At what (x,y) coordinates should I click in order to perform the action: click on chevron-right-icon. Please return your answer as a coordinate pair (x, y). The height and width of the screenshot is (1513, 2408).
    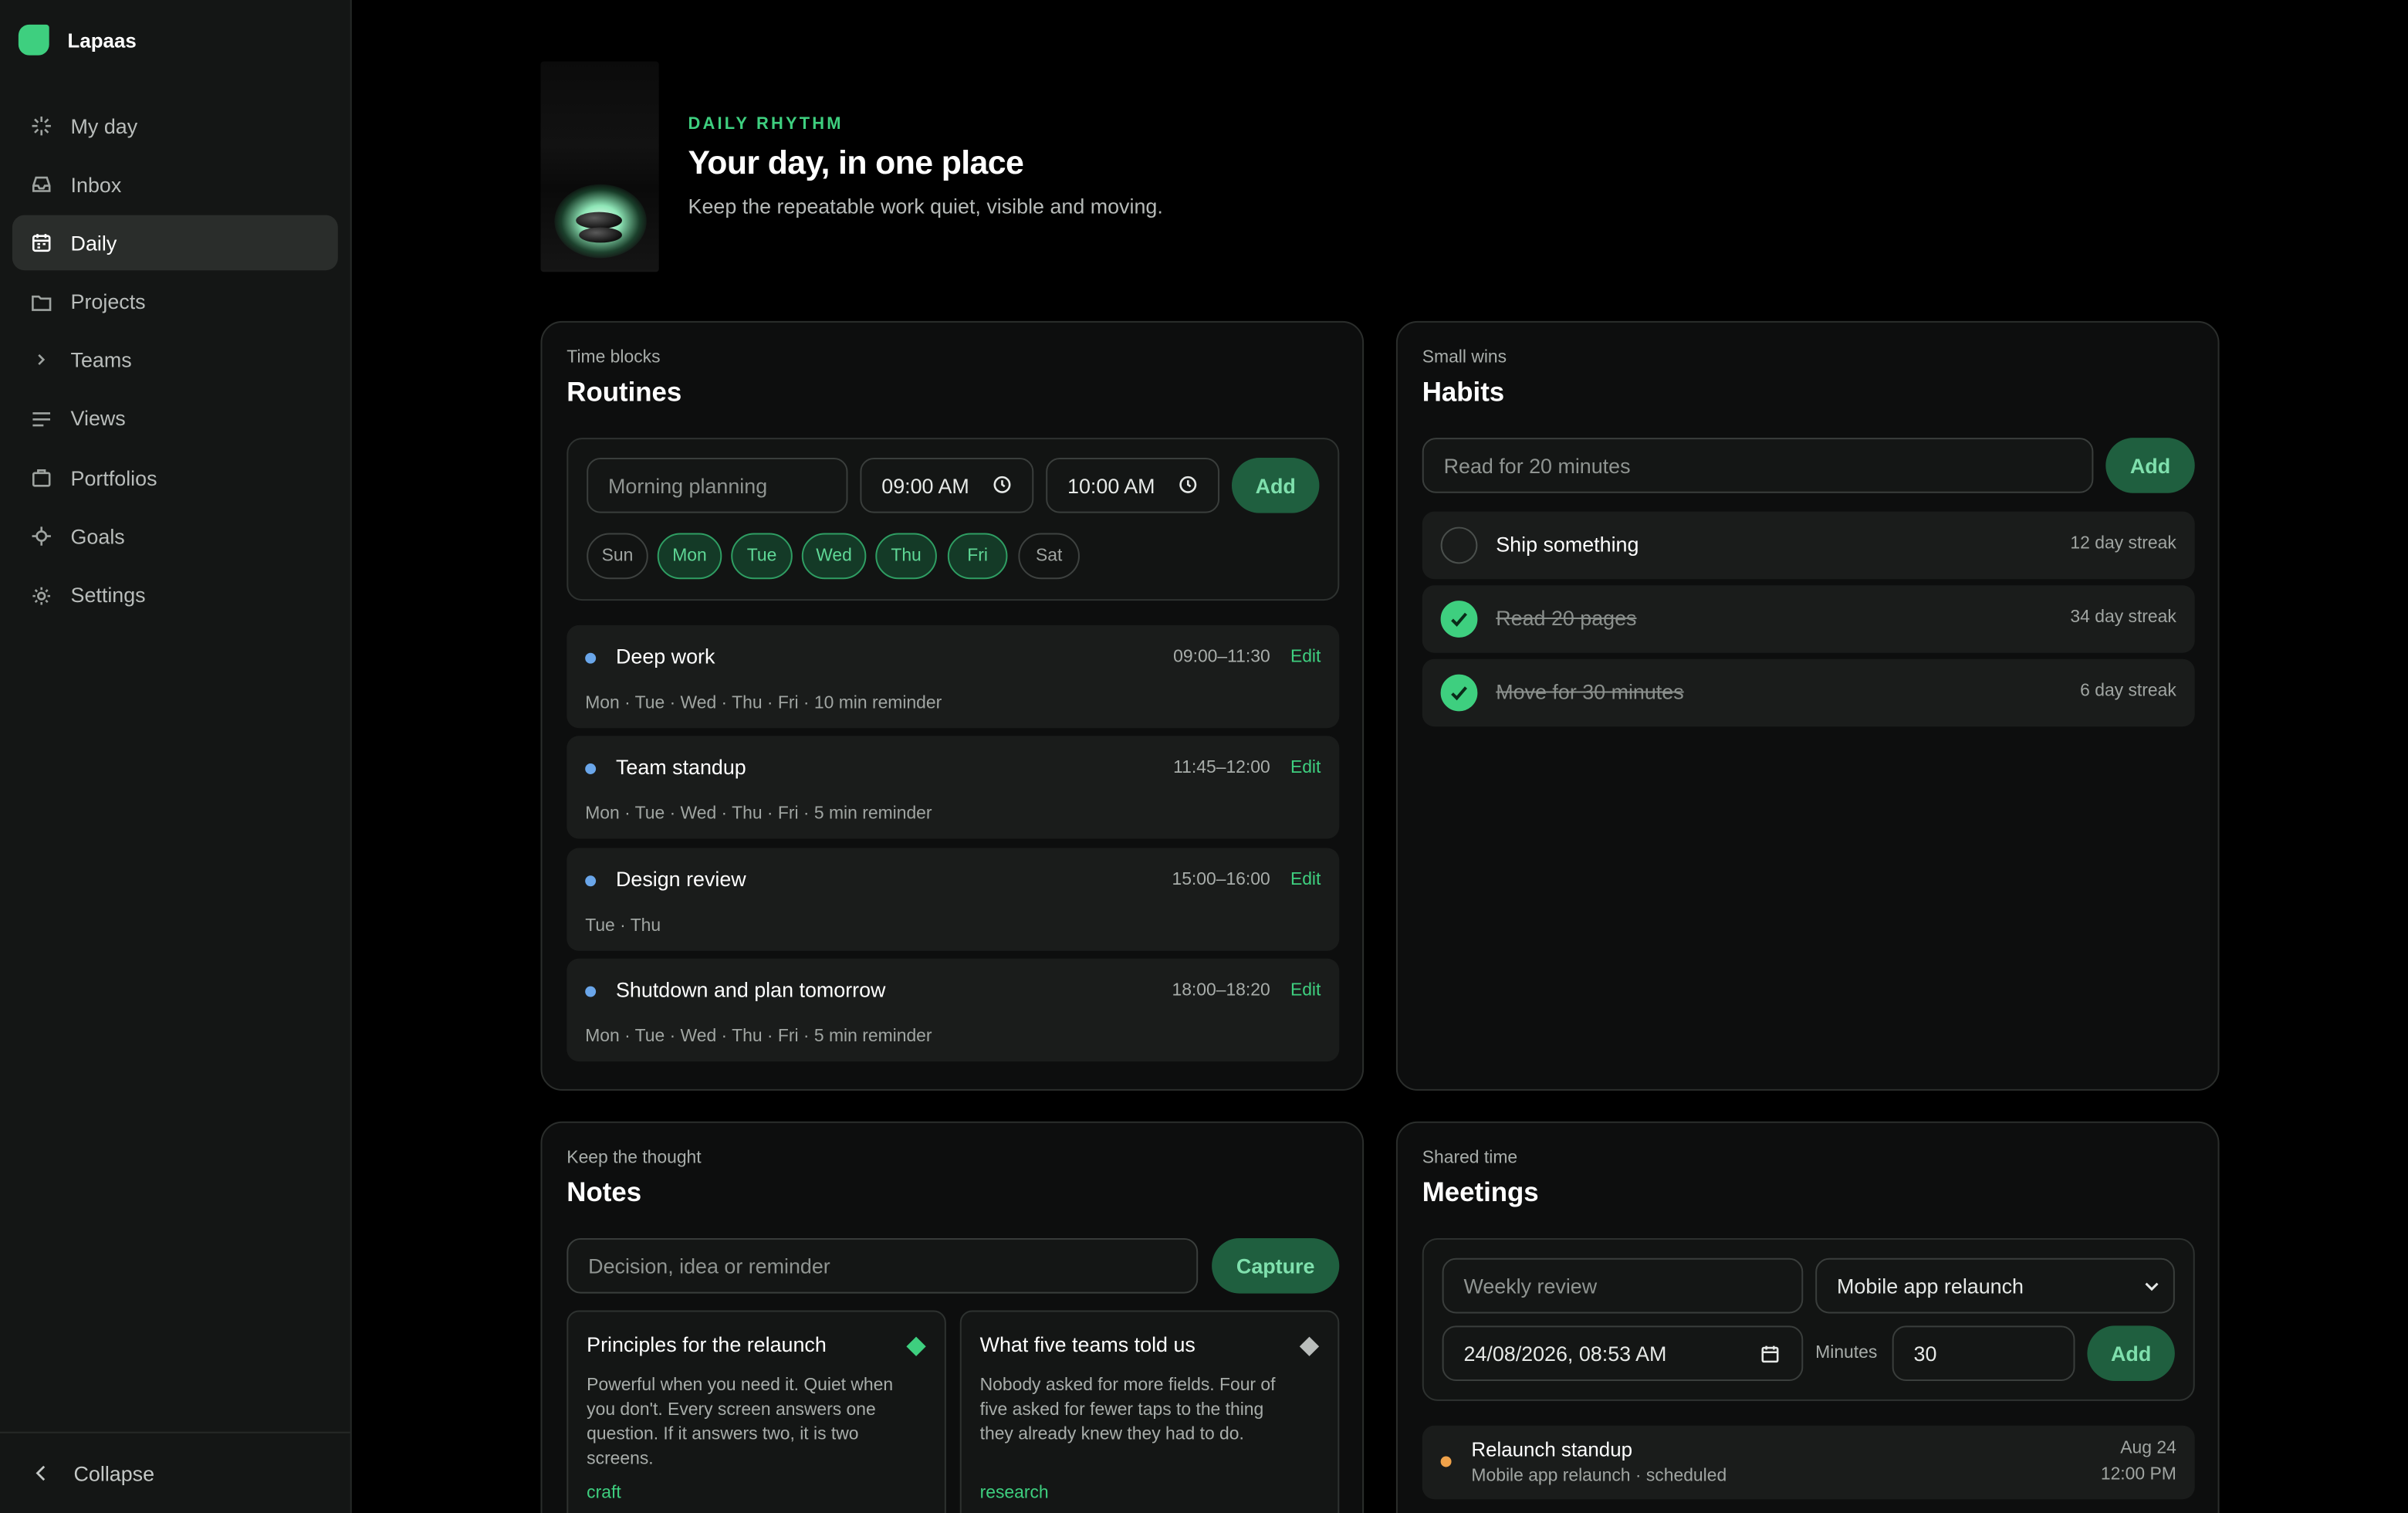
    Looking at the image, I should click on (42, 360).